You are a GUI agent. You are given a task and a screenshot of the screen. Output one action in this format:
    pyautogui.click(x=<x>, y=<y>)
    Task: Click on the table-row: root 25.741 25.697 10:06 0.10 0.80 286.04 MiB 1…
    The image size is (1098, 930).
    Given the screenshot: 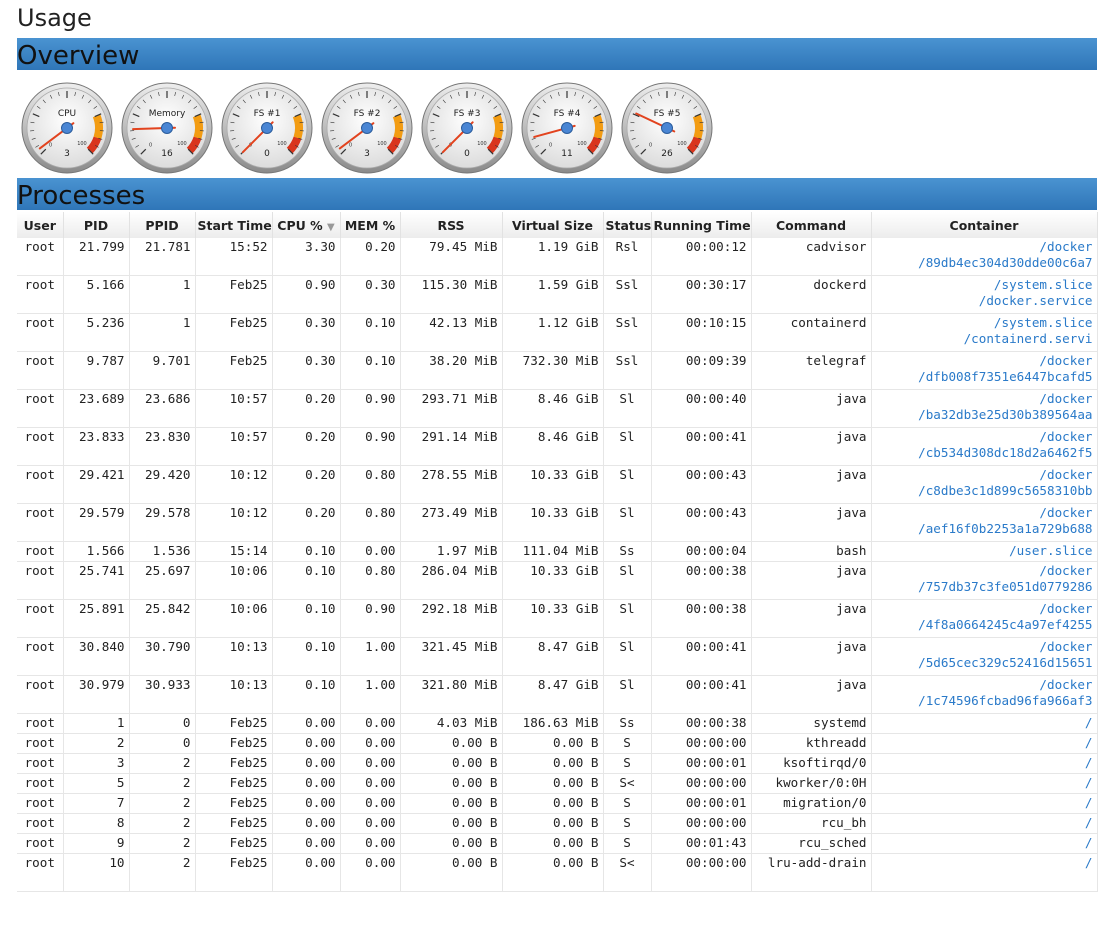 What is the action you would take?
    pyautogui.click(x=557, y=580)
    